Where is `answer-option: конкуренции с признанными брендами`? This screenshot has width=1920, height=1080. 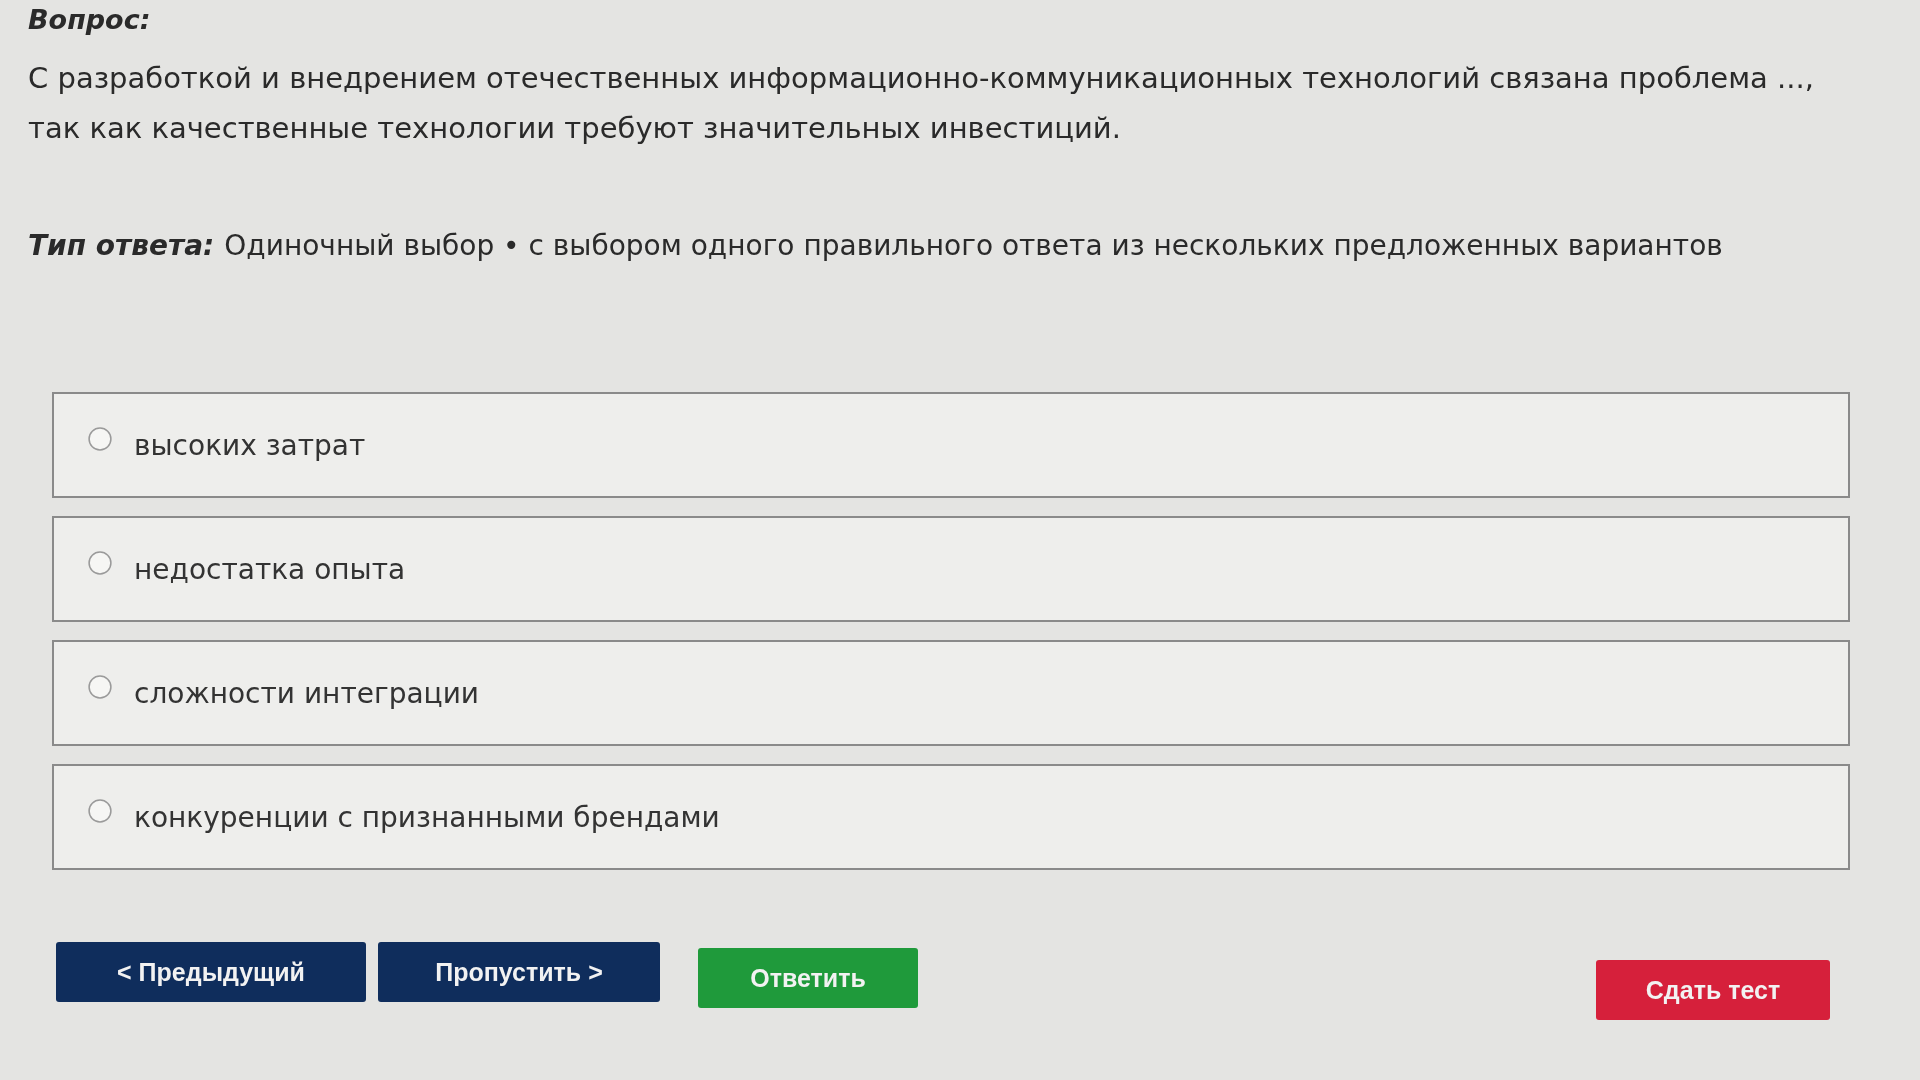 answer-option: конкуренции с признанными брендами is located at coordinates (951, 817).